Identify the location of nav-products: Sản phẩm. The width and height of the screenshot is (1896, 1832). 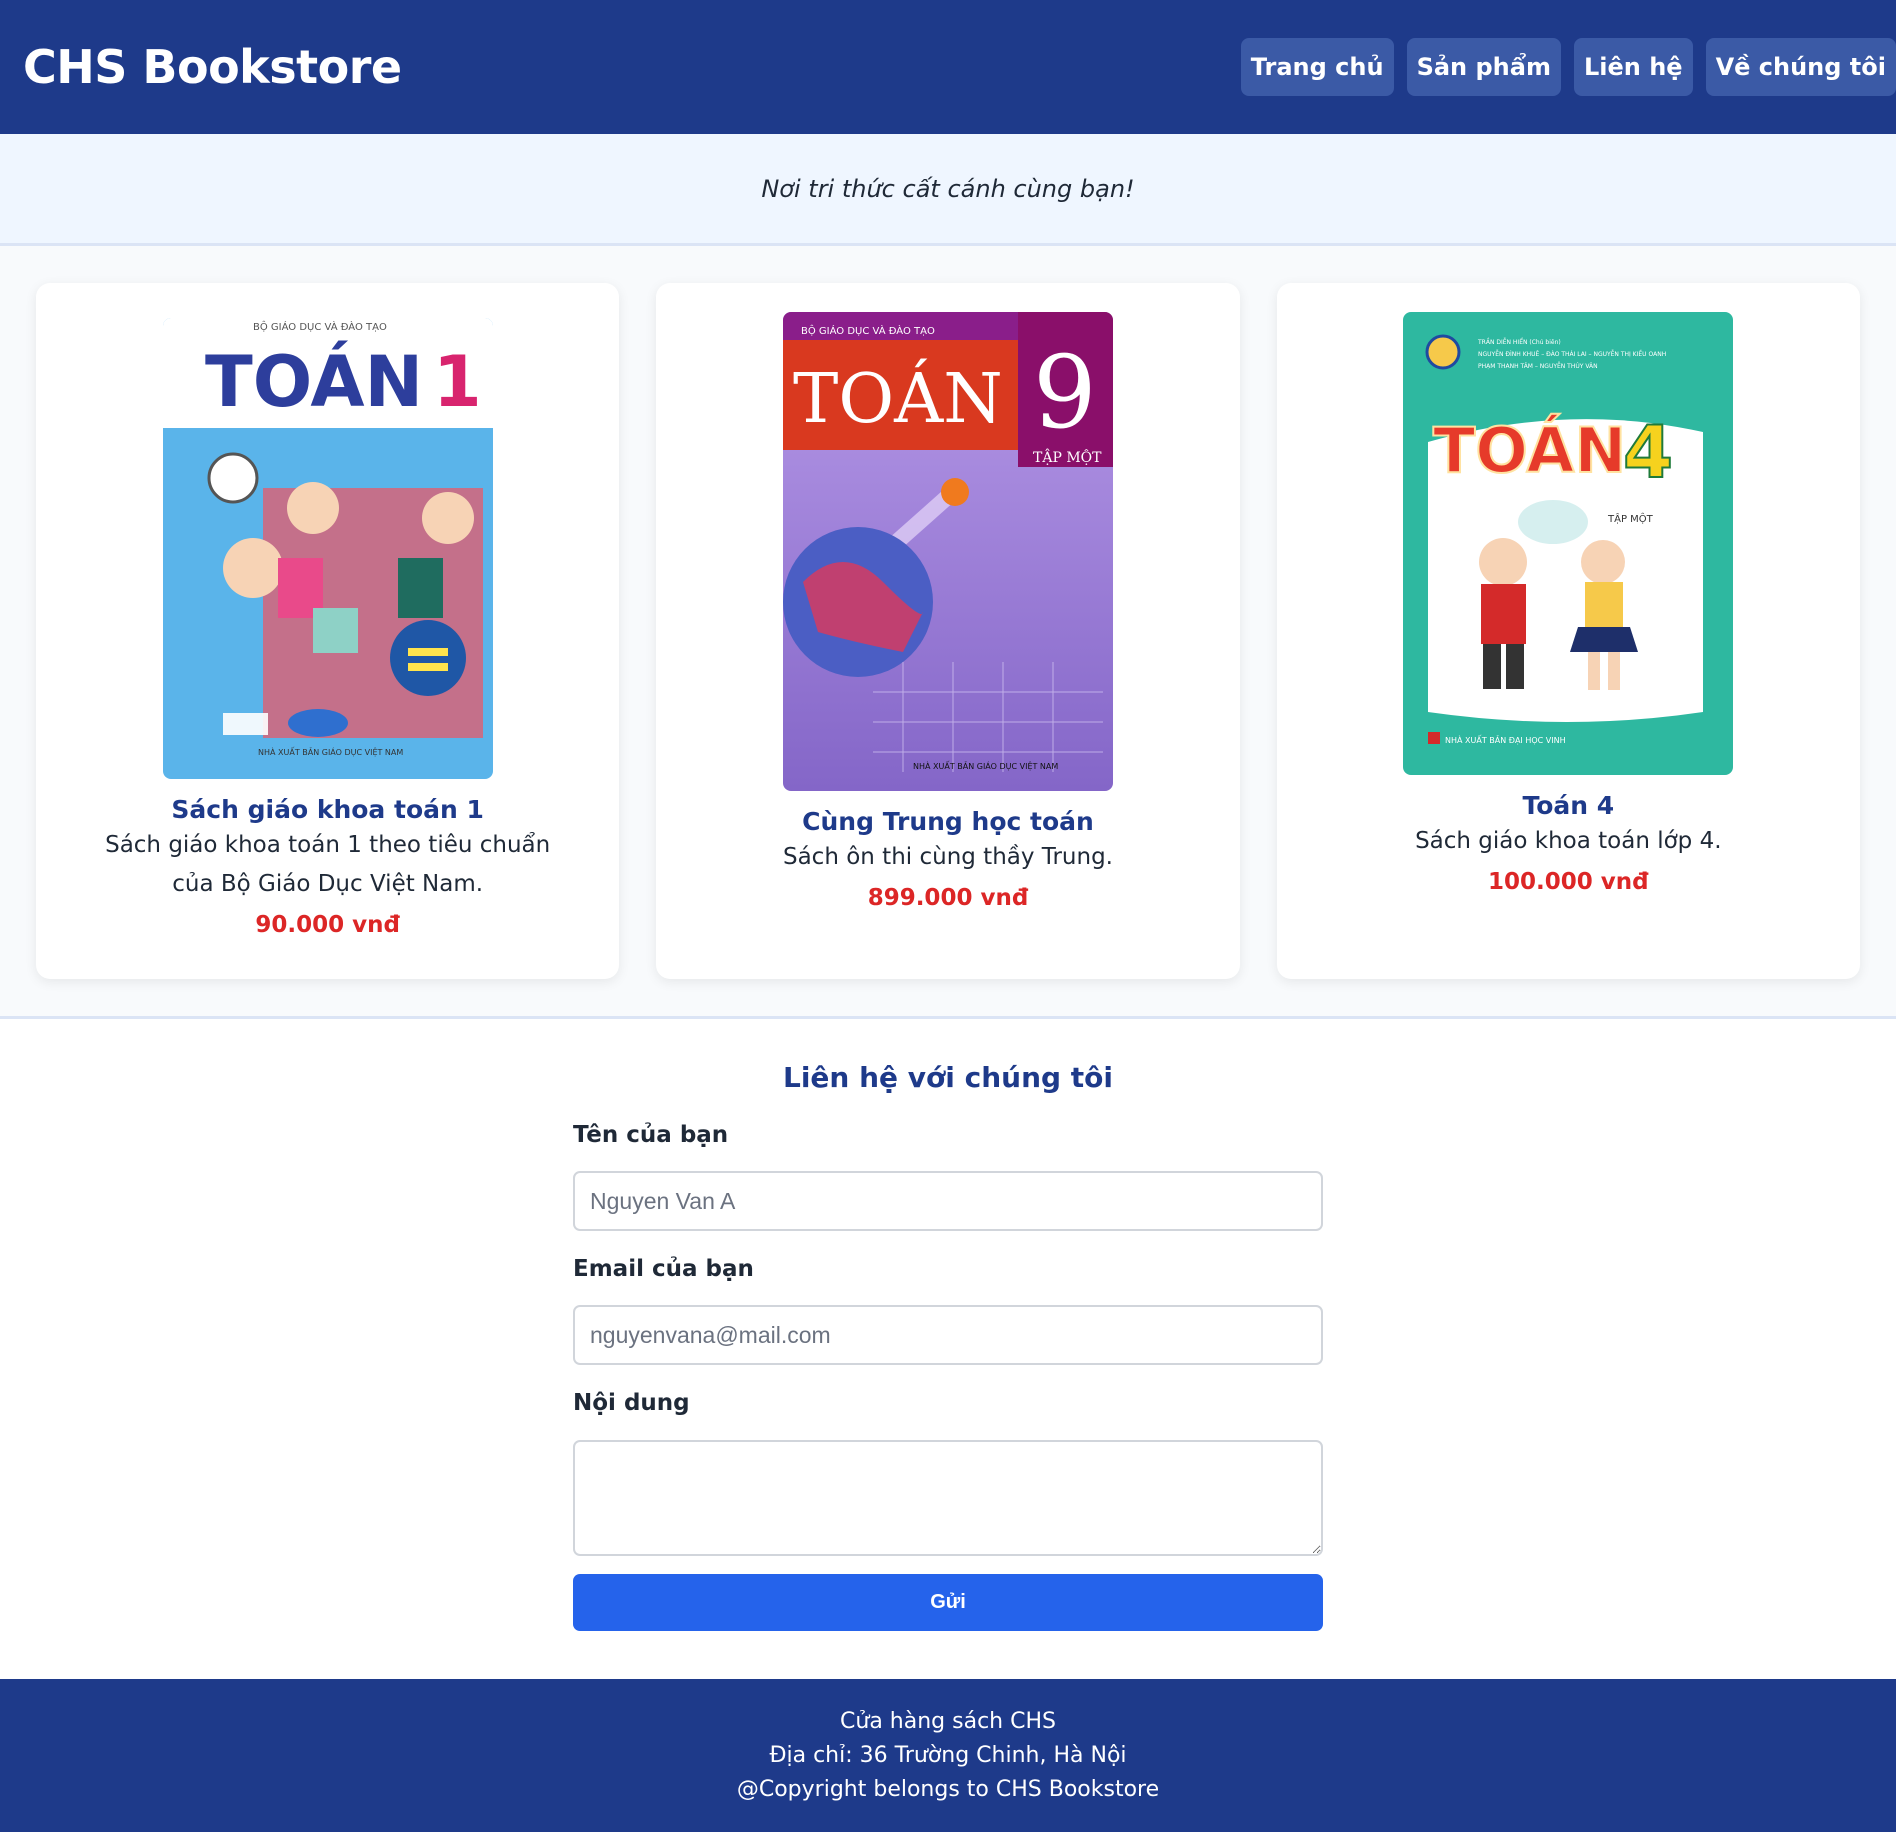
(1483, 67).